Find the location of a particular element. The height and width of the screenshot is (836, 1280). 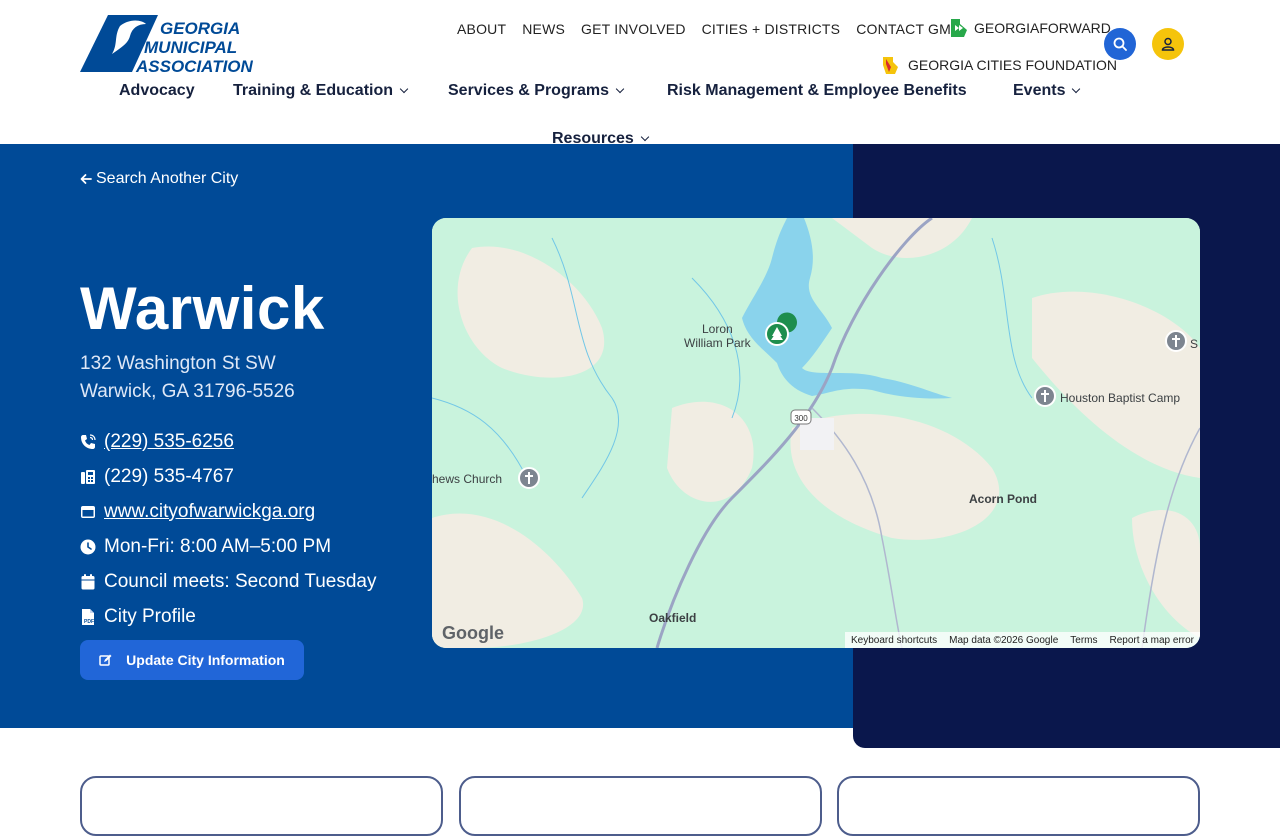

arrow-left-icon is located at coordinates (86, 179).